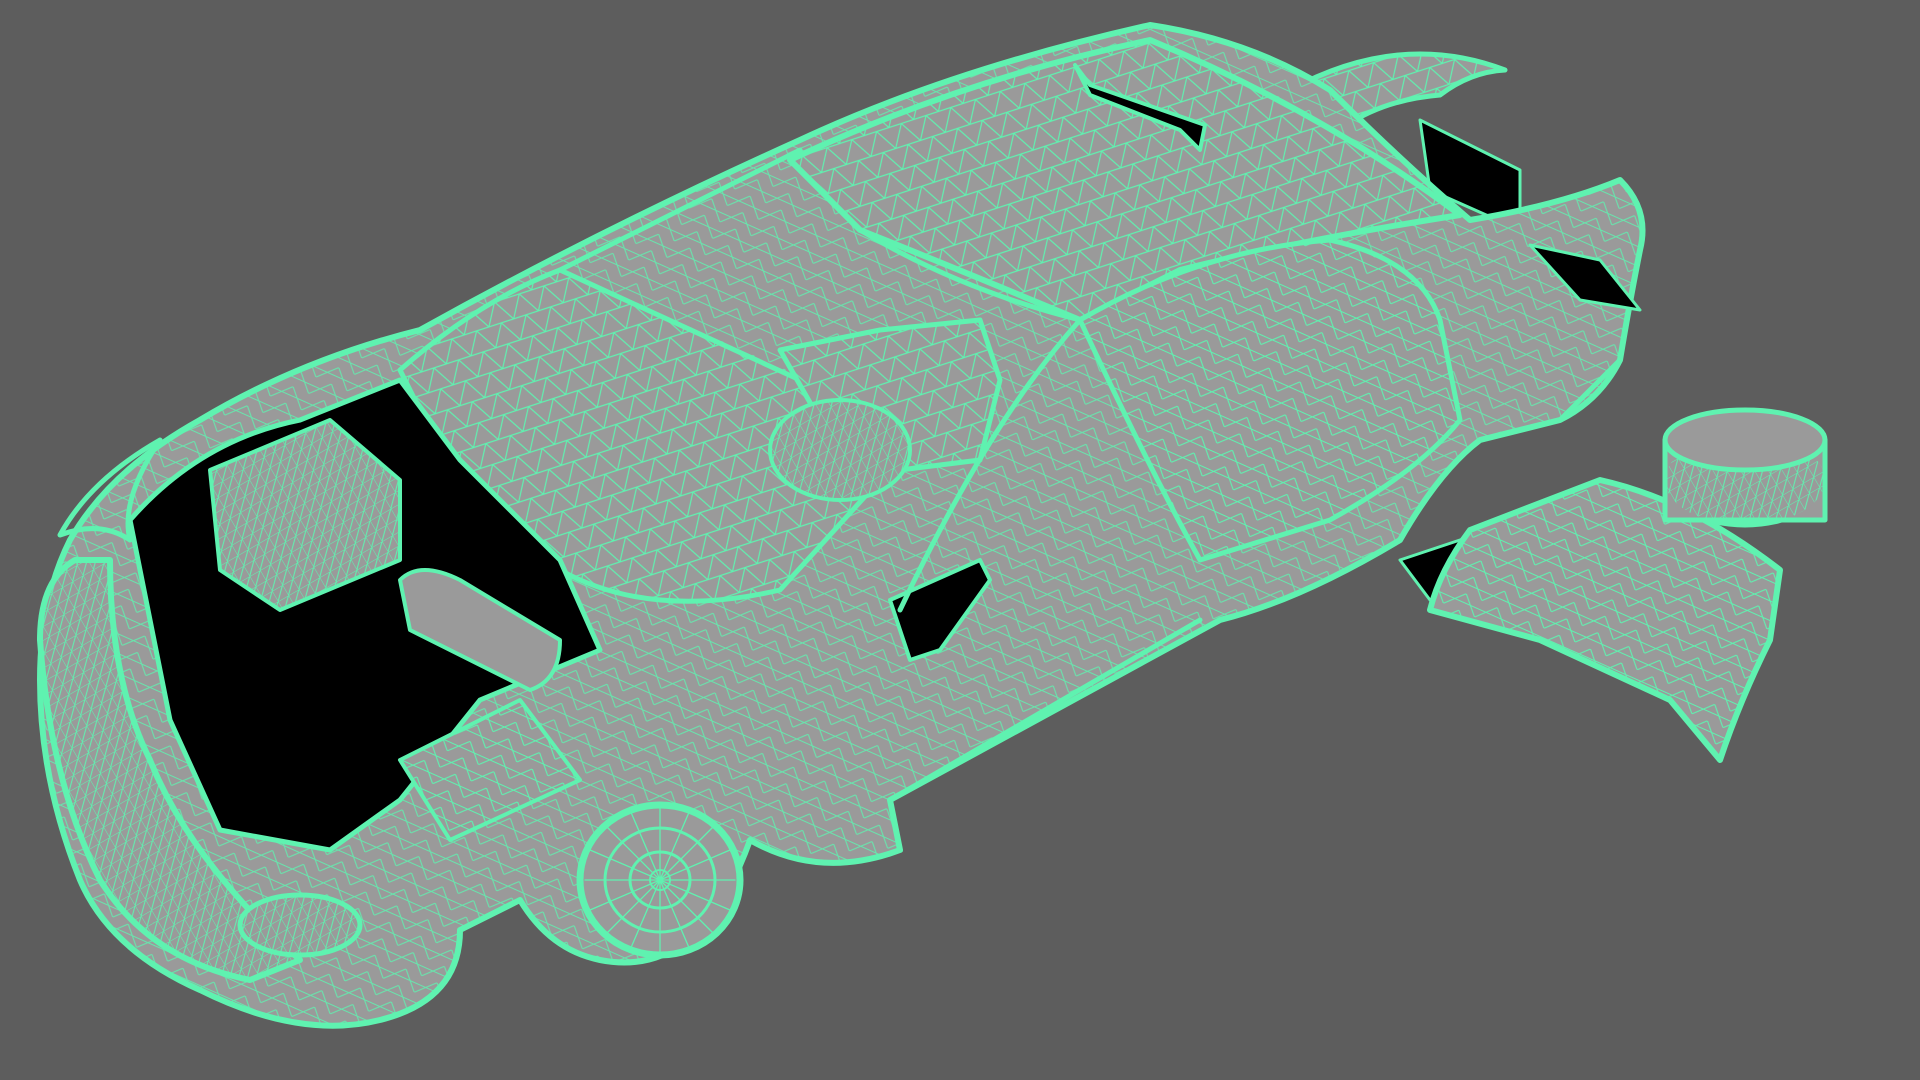 The width and height of the screenshot is (1920, 1080). What do you see at coordinates (1745, 467) in the screenshot?
I see `rear-wheel` at bounding box center [1745, 467].